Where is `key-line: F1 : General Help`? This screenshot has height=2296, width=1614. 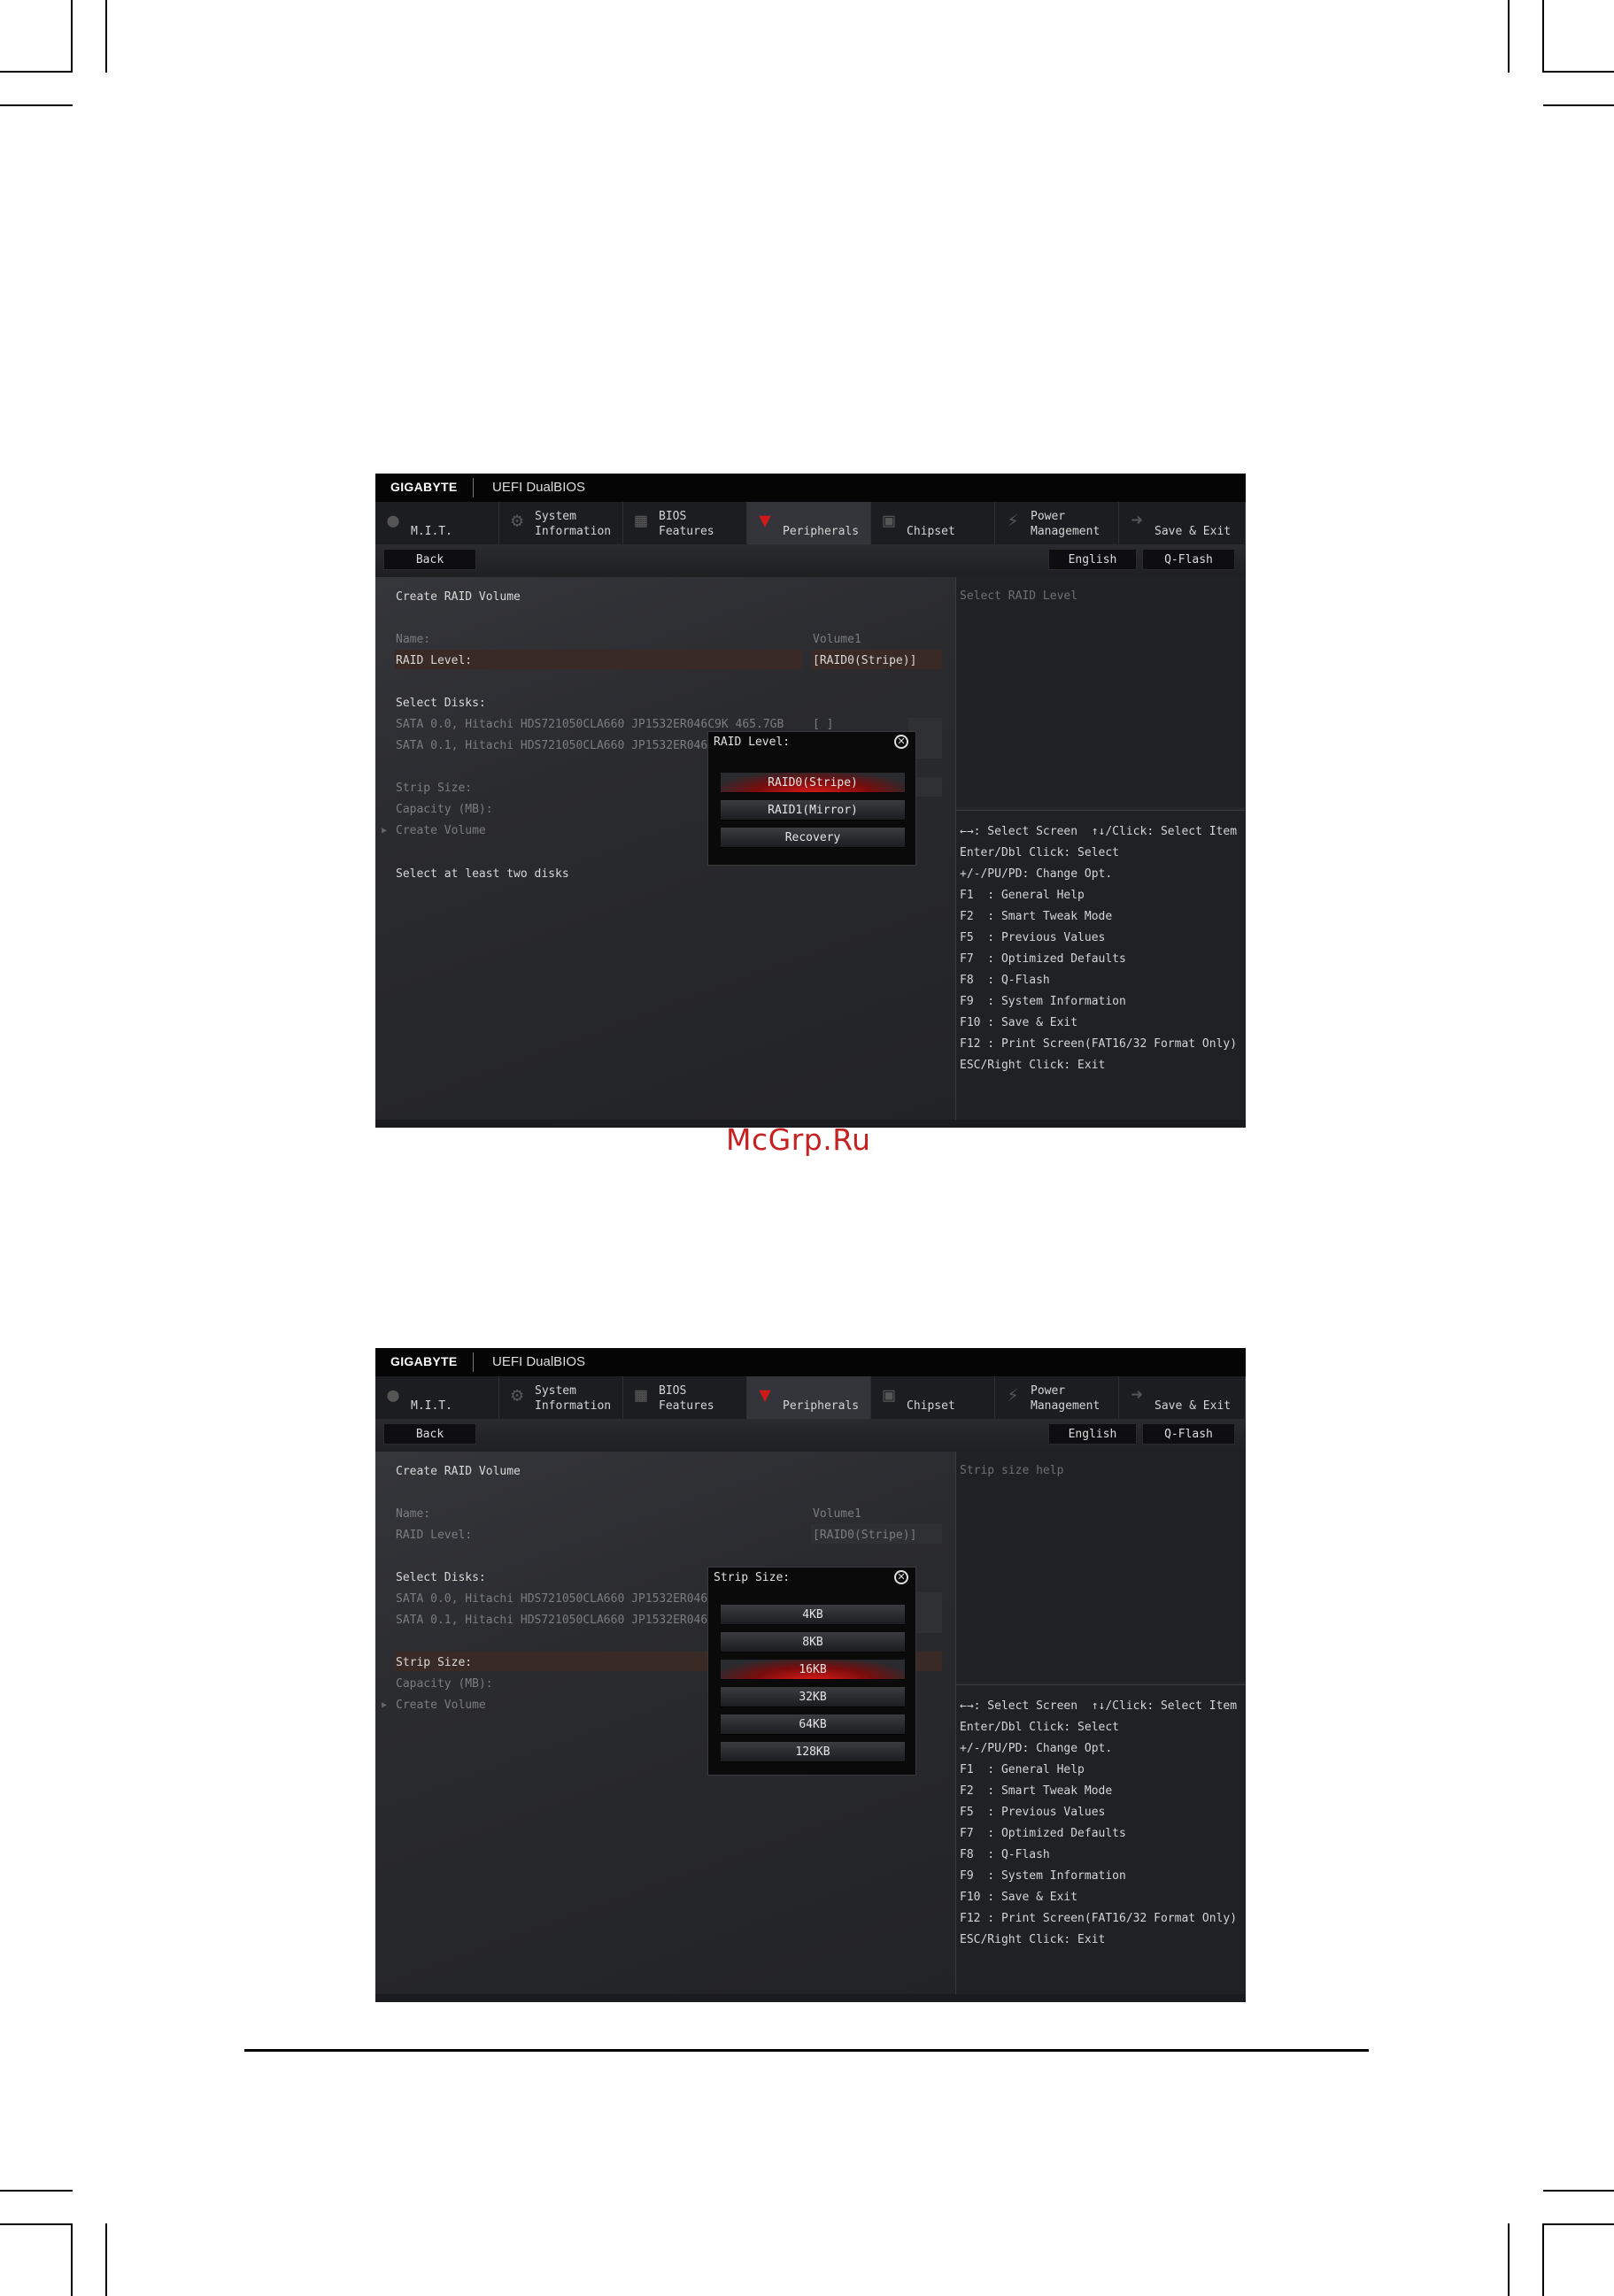 key-line: F1 : General Help is located at coordinates (1023, 895).